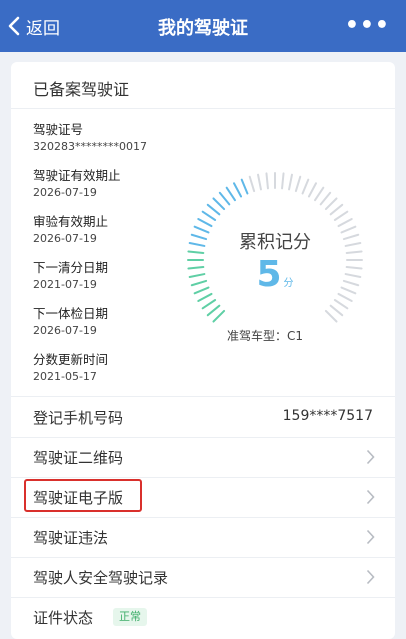  Describe the element at coordinates (203, 537) in the screenshot. I see `violation-row: 驾驶证违法` at that location.